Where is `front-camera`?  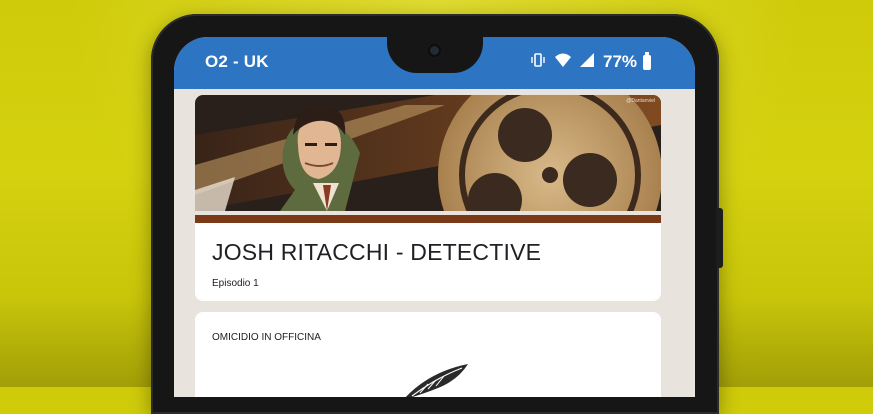
front-camera is located at coordinates (434, 50).